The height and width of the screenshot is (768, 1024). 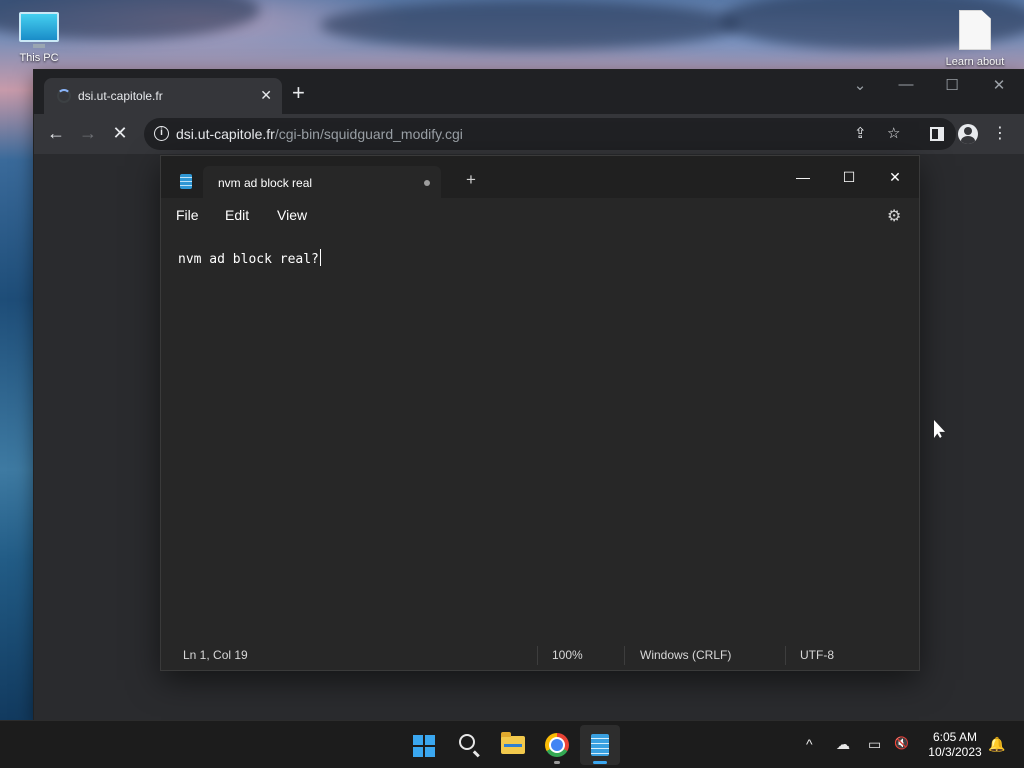 I want to click on bookmark-star-icon: ☆, so click(x=893, y=133).